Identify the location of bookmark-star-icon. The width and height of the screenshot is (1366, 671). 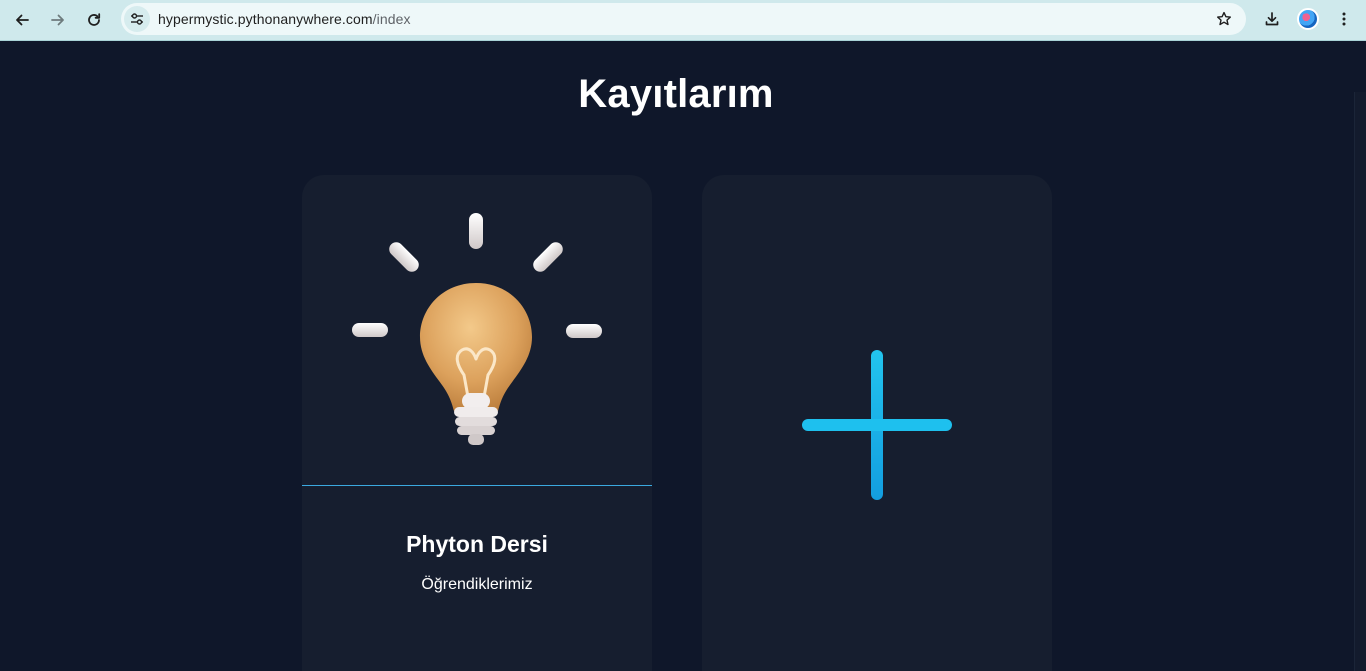
(1224, 19).